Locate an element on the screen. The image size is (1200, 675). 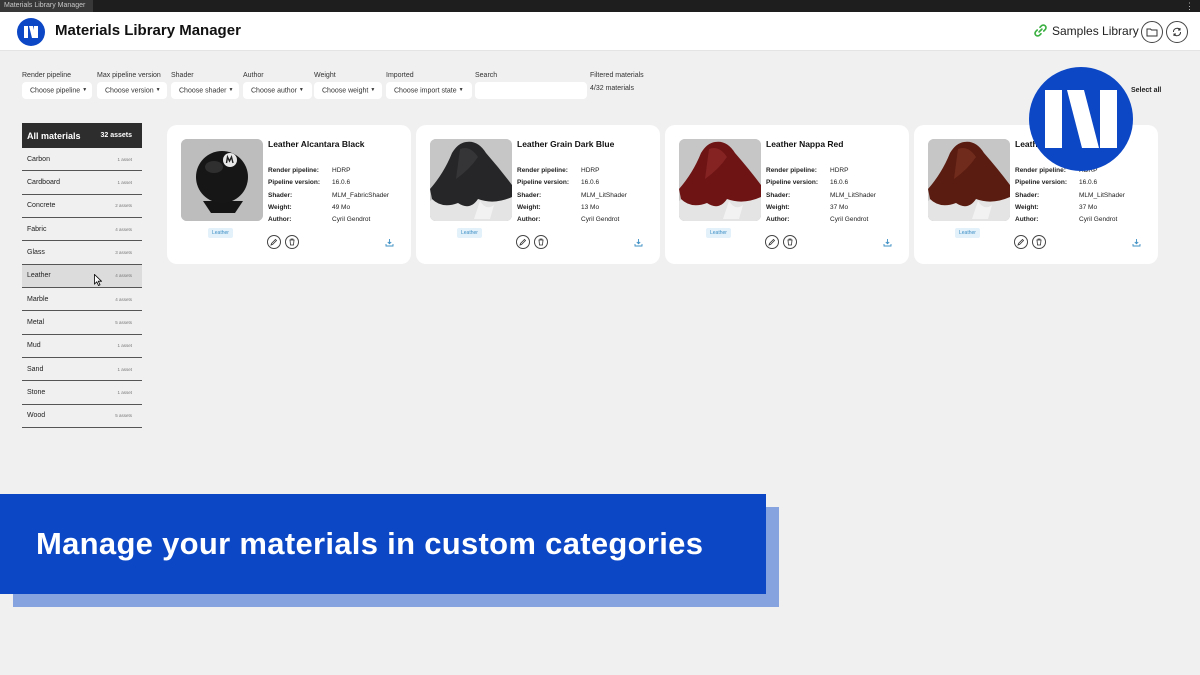
filter-label: Render pipeline is located at coordinates (47, 75).